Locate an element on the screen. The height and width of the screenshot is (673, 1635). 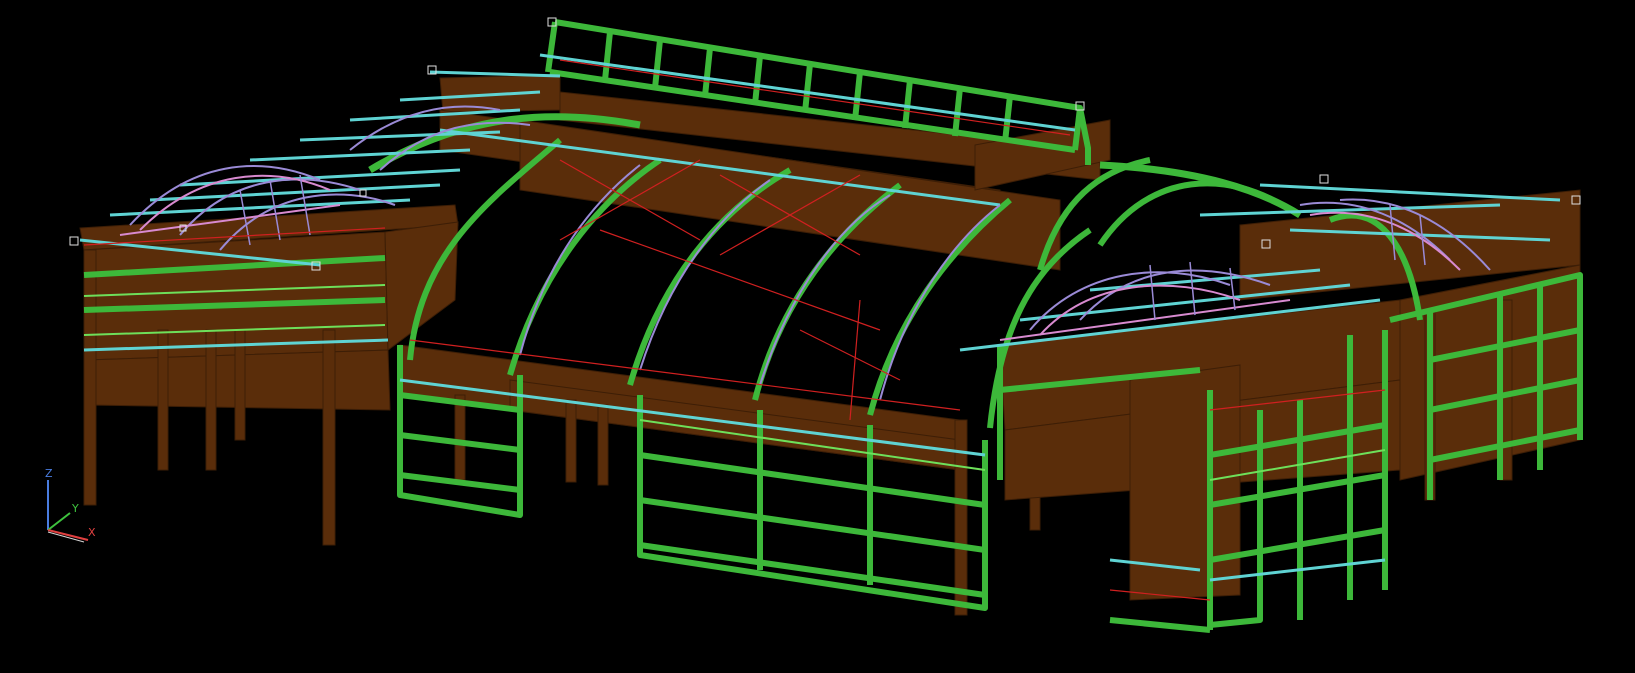
ucs-y-label: Y is located at coordinates (75, 508).